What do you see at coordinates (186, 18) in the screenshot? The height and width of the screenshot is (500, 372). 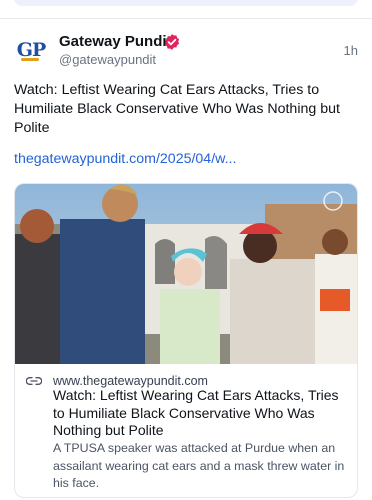 I see `post-divider` at bounding box center [186, 18].